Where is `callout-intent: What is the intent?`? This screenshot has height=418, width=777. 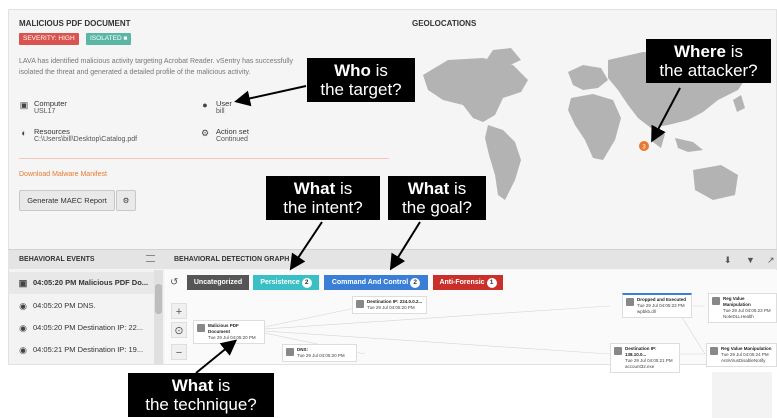 callout-intent: What is the intent? is located at coordinates (323, 198).